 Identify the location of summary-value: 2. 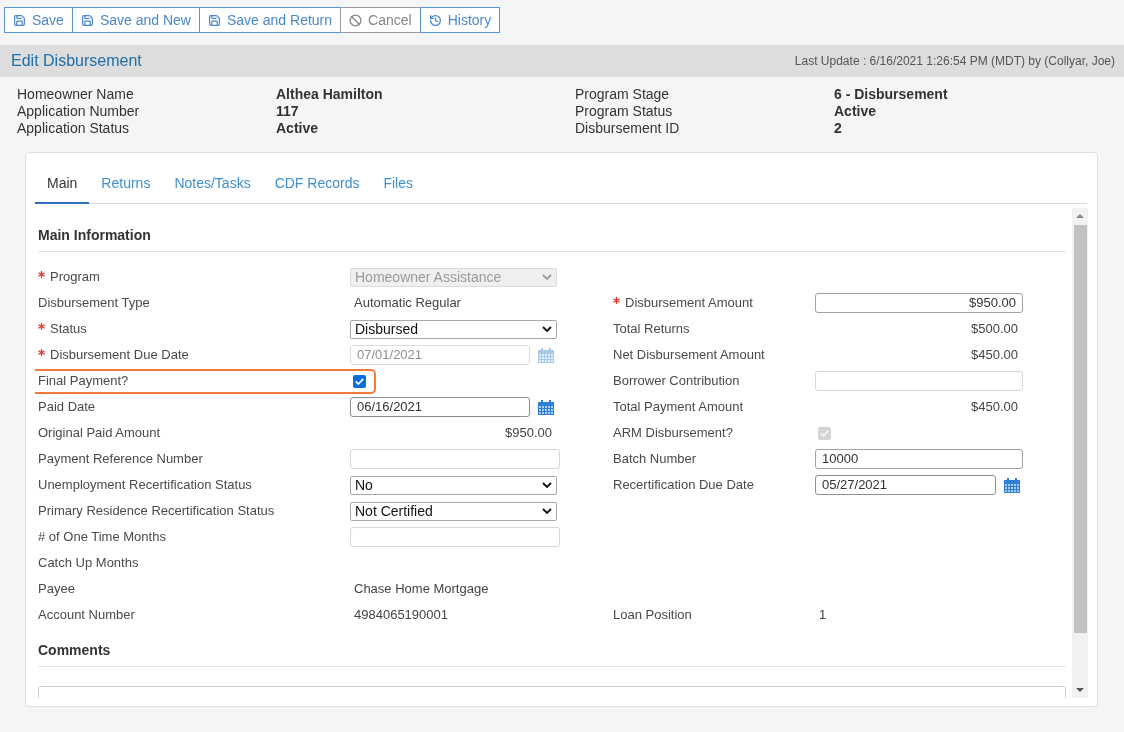
(838, 128).